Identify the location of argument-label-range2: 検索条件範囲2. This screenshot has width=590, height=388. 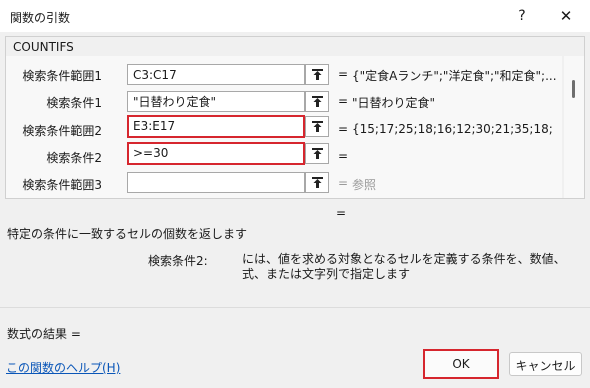
(62, 131).